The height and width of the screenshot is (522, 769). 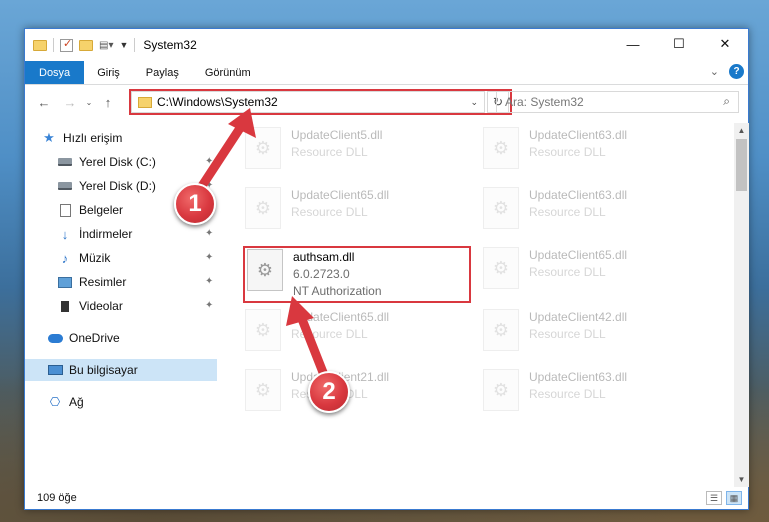 What do you see at coordinates (329, 392) in the screenshot?
I see `annotation-badge-2: 2` at bounding box center [329, 392].